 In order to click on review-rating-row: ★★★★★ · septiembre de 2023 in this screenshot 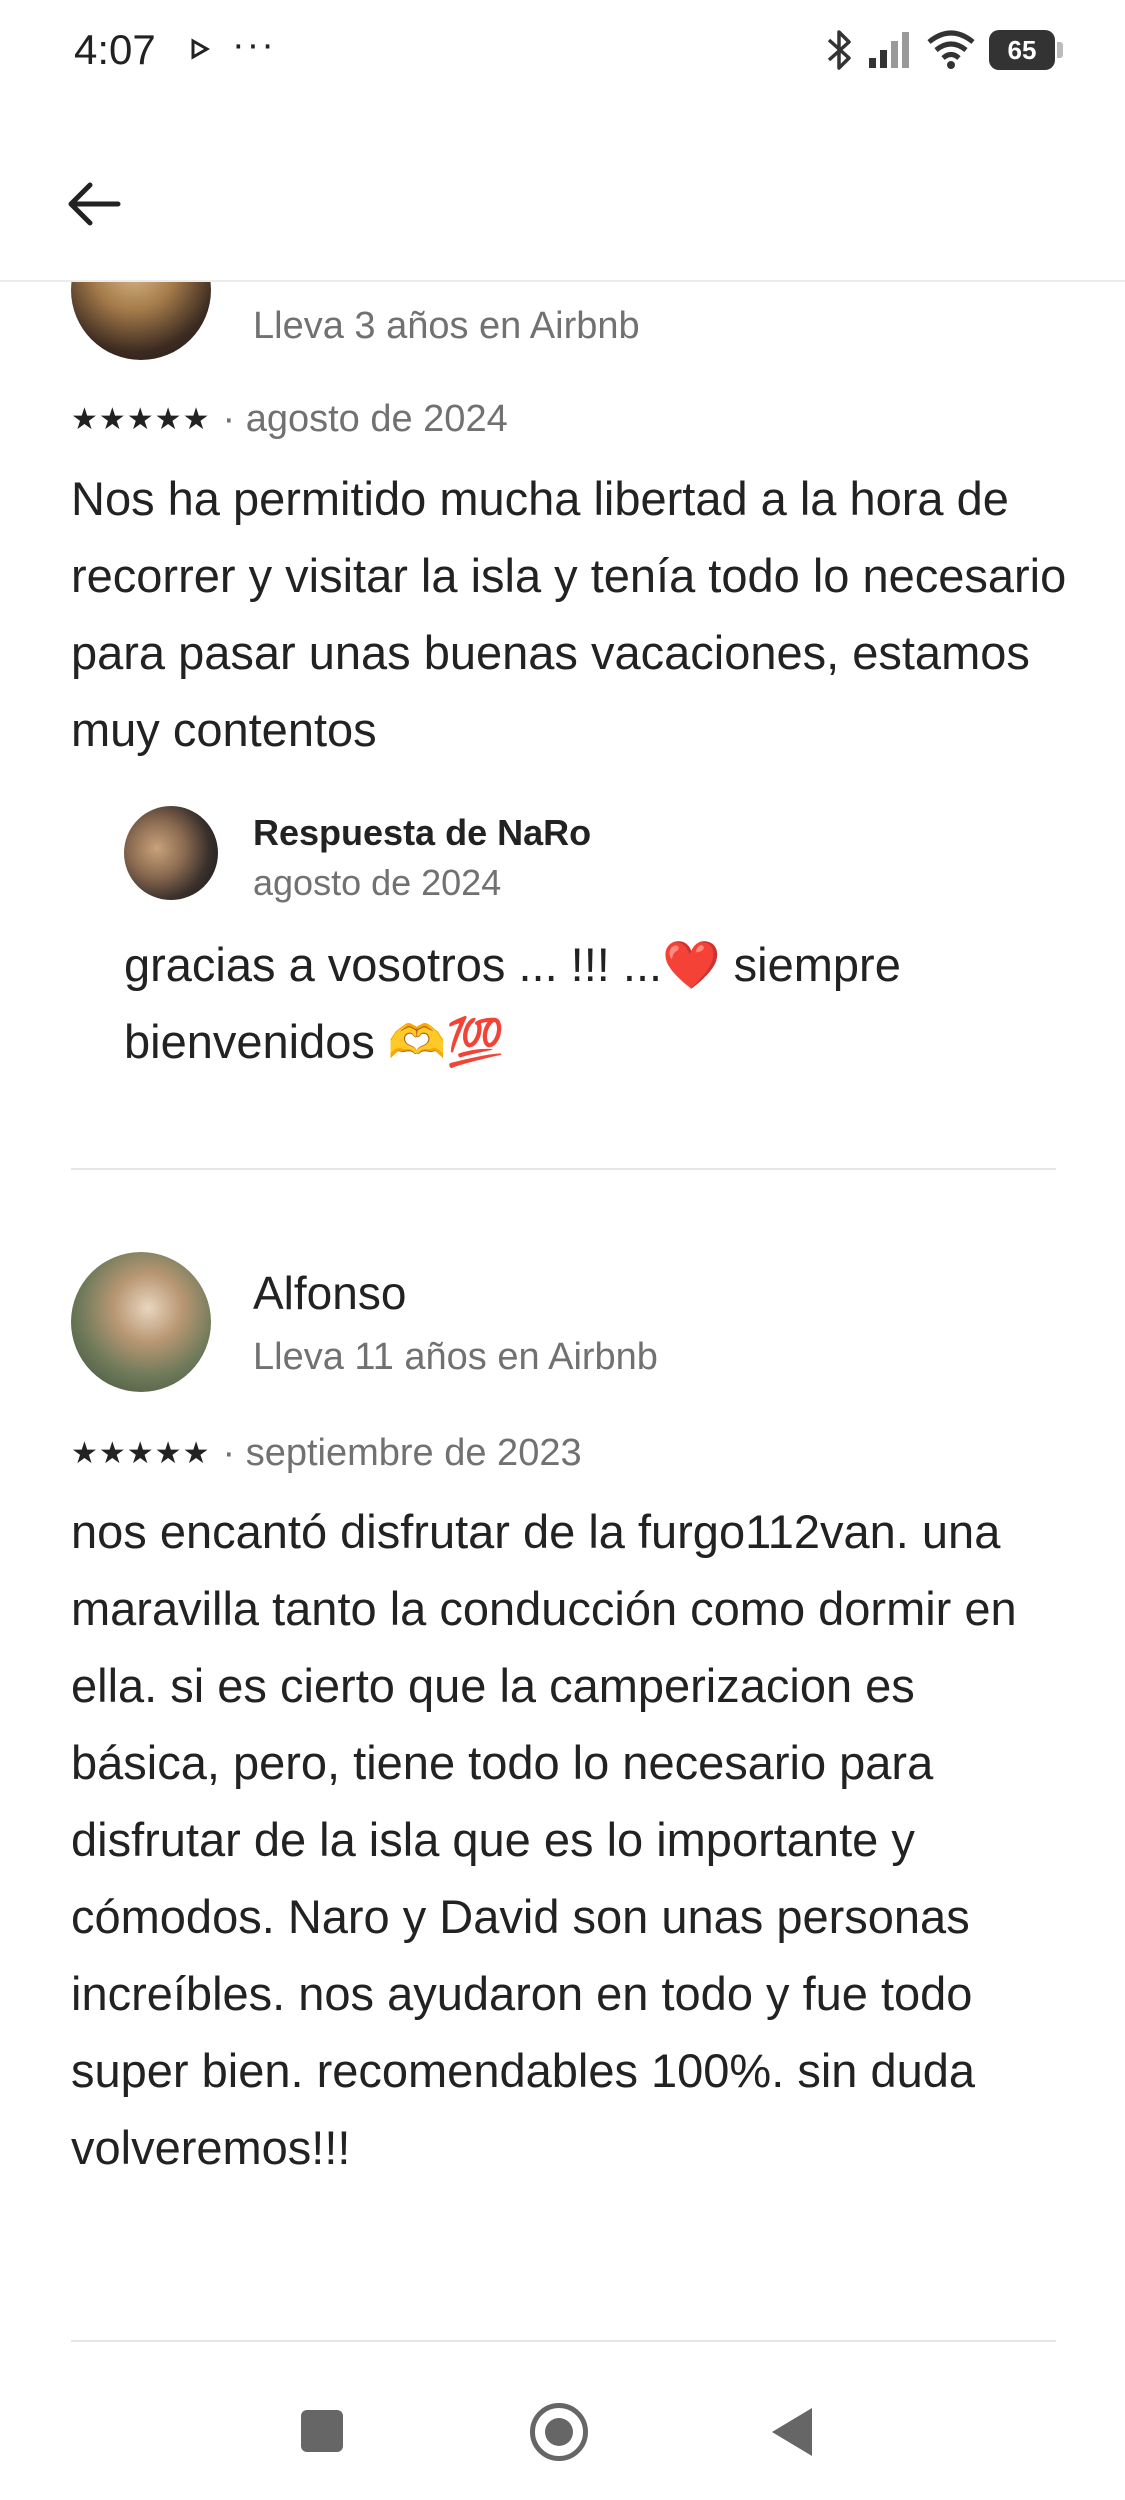, I will do `click(326, 1453)`.